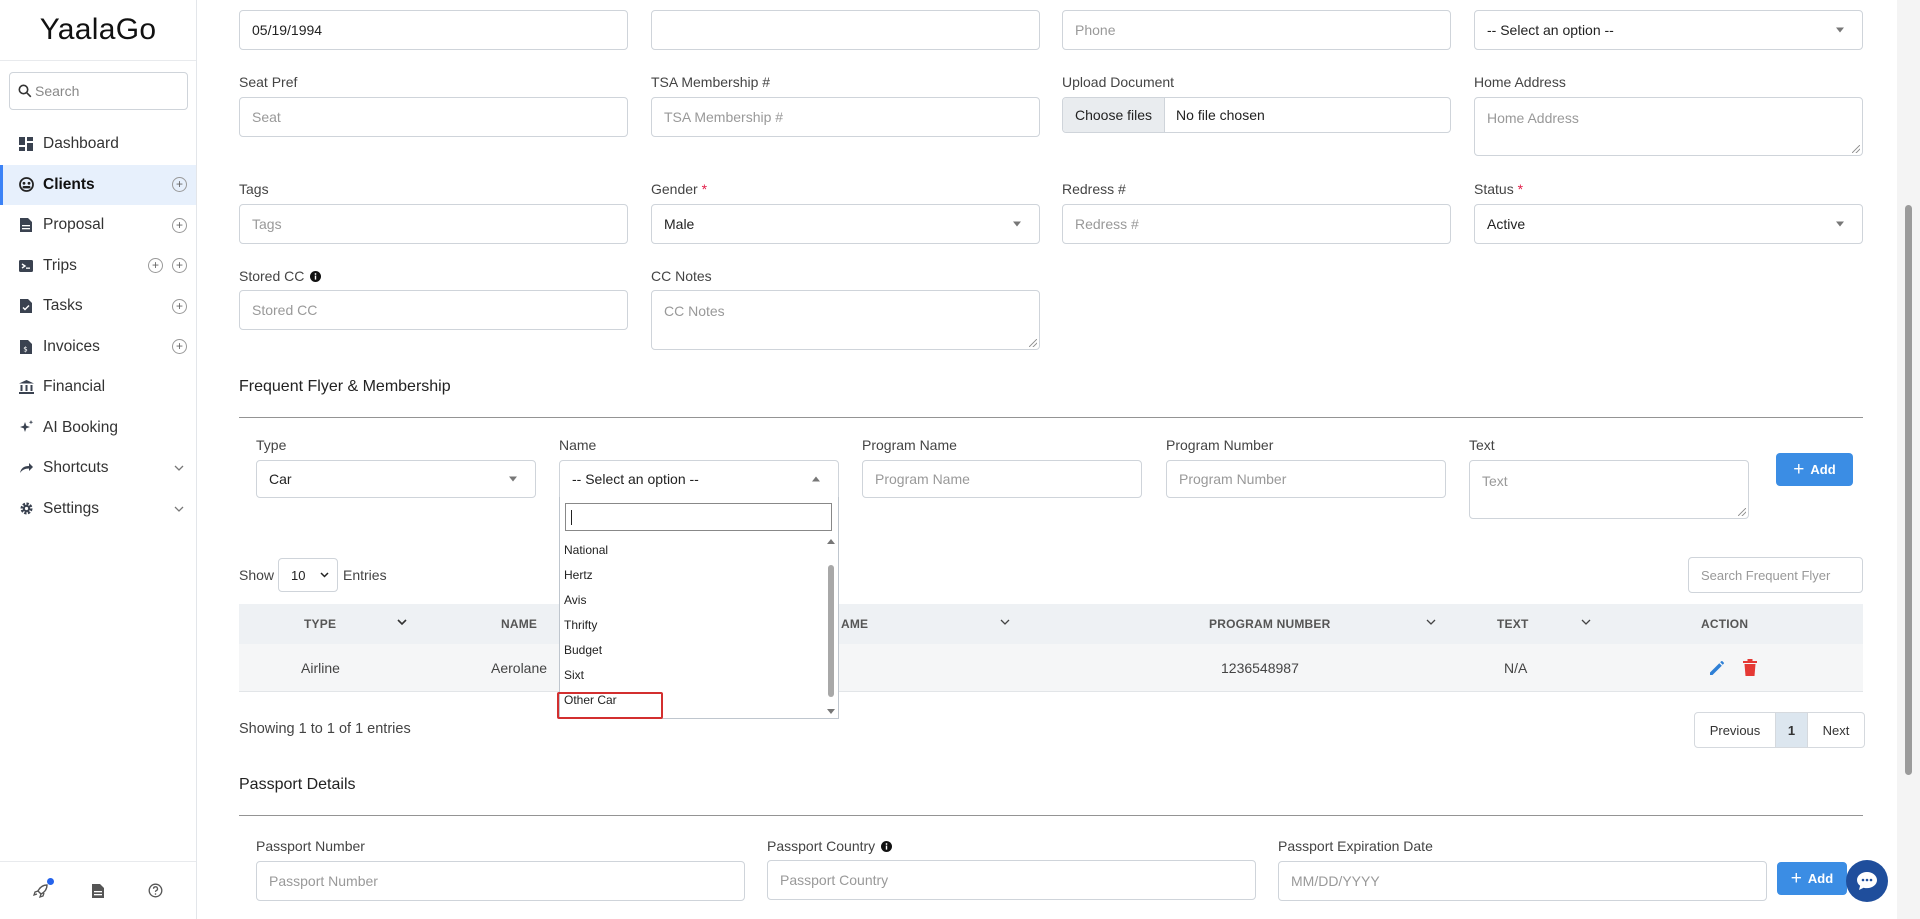 The image size is (1920, 919). What do you see at coordinates (692, 599) in the screenshot?
I see `option-avis: Avis` at bounding box center [692, 599].